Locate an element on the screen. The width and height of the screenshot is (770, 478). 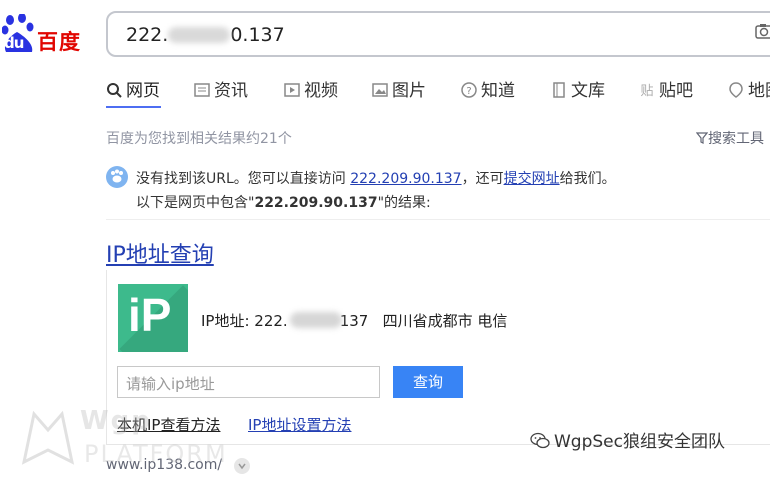
notice2-prefix: 以下是网页中包含" is located at coordinates (195, 203).